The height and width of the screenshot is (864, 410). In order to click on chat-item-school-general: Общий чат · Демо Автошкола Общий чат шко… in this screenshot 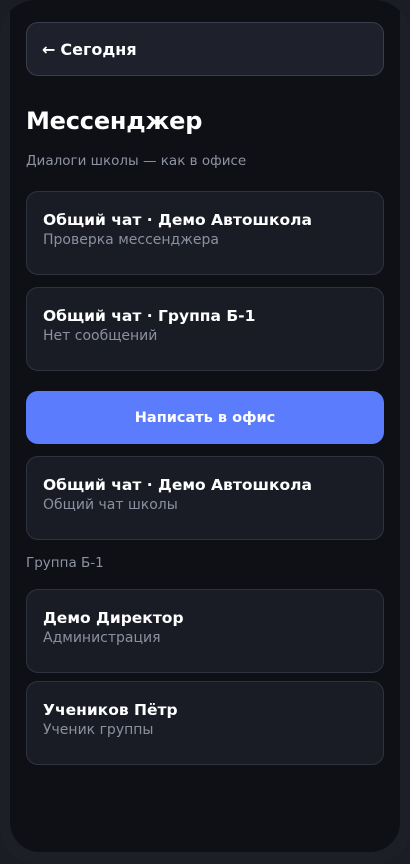, I will do `click(205, 498)`.